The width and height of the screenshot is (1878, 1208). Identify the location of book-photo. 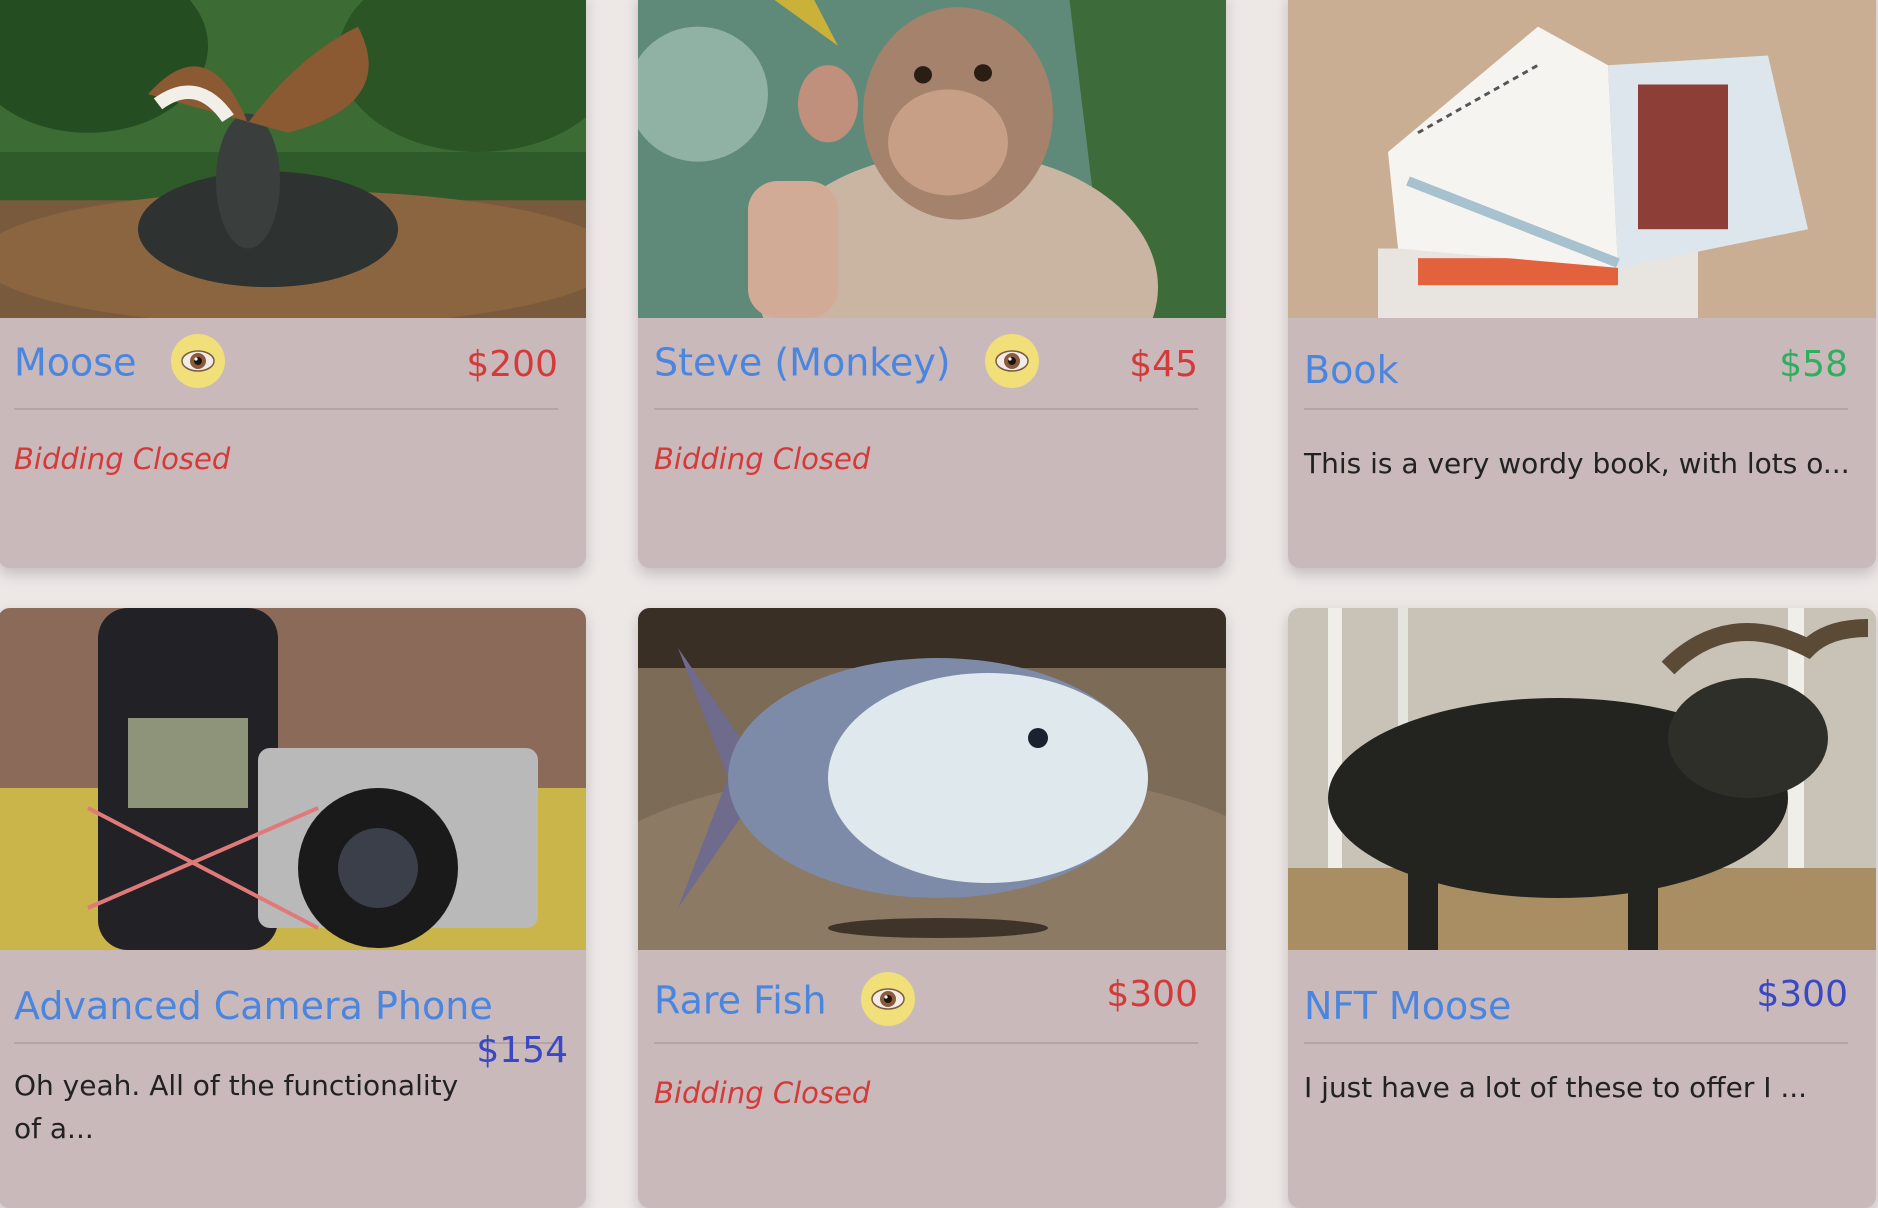
(1582, 159).